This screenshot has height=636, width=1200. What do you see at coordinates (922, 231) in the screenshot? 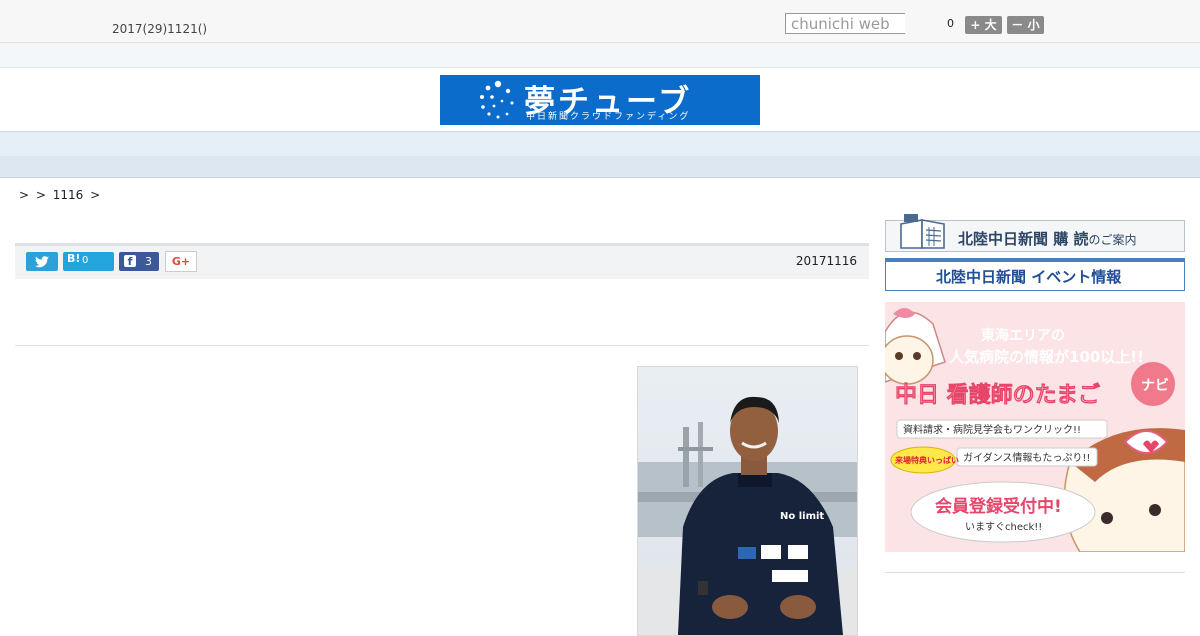
I see `newspaper-book-icon` at bounding box center [922, 231].